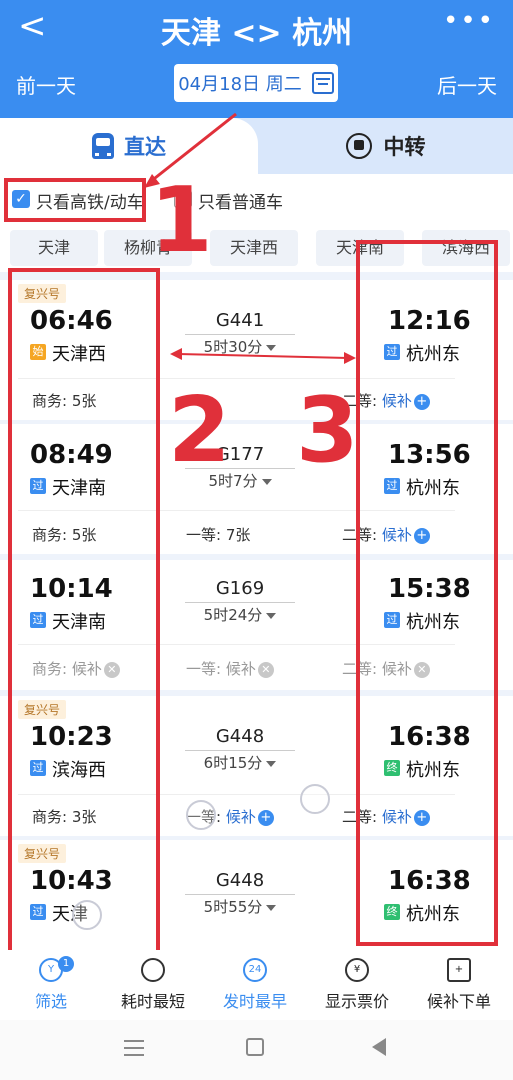 Image resolution: width=513 pixels, height=1080 pixels. I want to click on waitlist-order-button: + 候补下单, so click(459, 985).